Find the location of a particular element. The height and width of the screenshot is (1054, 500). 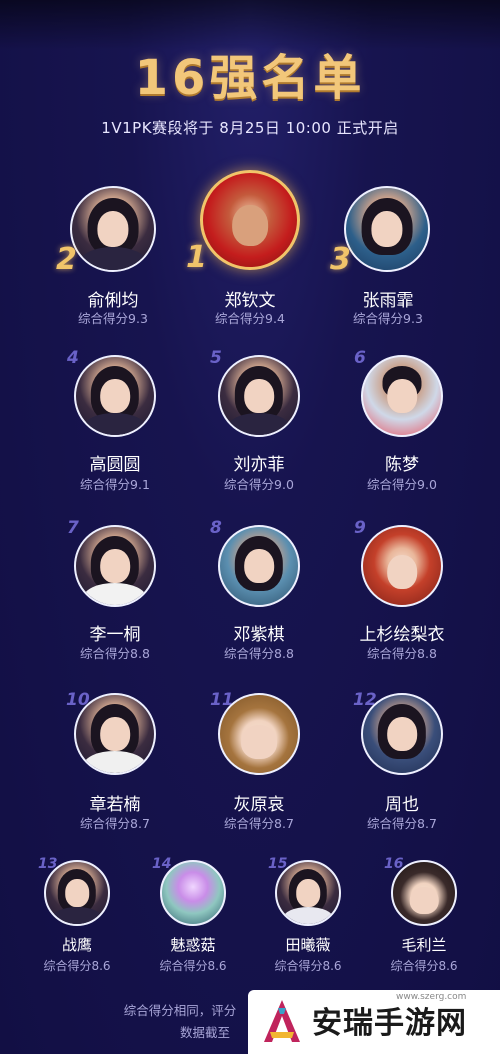

page-subtitle: 1V1PK赛段将于 8月25日 10:00 正式开启 is located at coordinates (250, 128).